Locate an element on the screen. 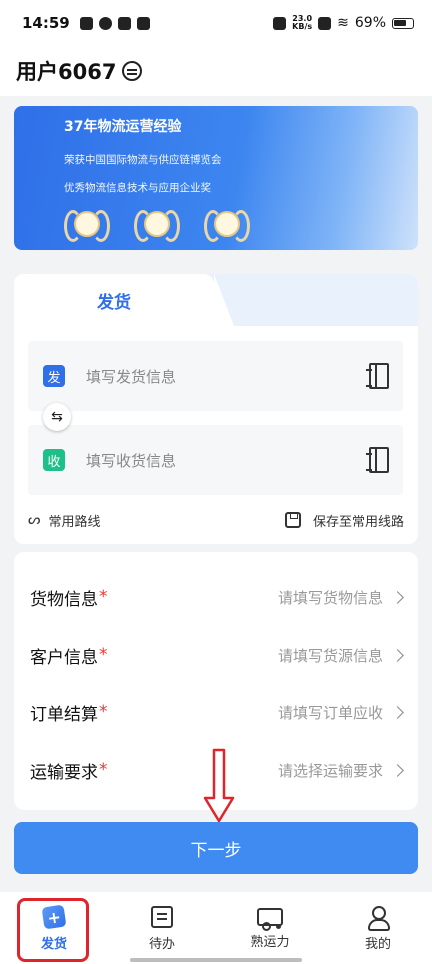 This screenshot has width=432, height=964. switch-account-icon is located at coordinates (132, 71).